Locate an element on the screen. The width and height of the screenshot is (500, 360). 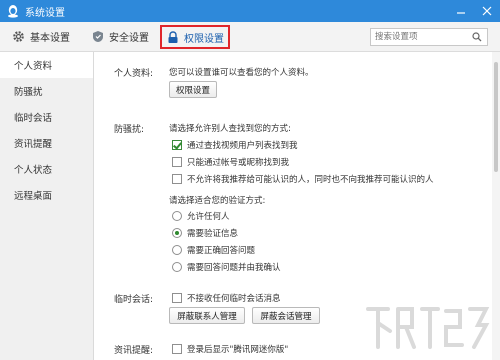
close-button is located at coordinates (487, 11).